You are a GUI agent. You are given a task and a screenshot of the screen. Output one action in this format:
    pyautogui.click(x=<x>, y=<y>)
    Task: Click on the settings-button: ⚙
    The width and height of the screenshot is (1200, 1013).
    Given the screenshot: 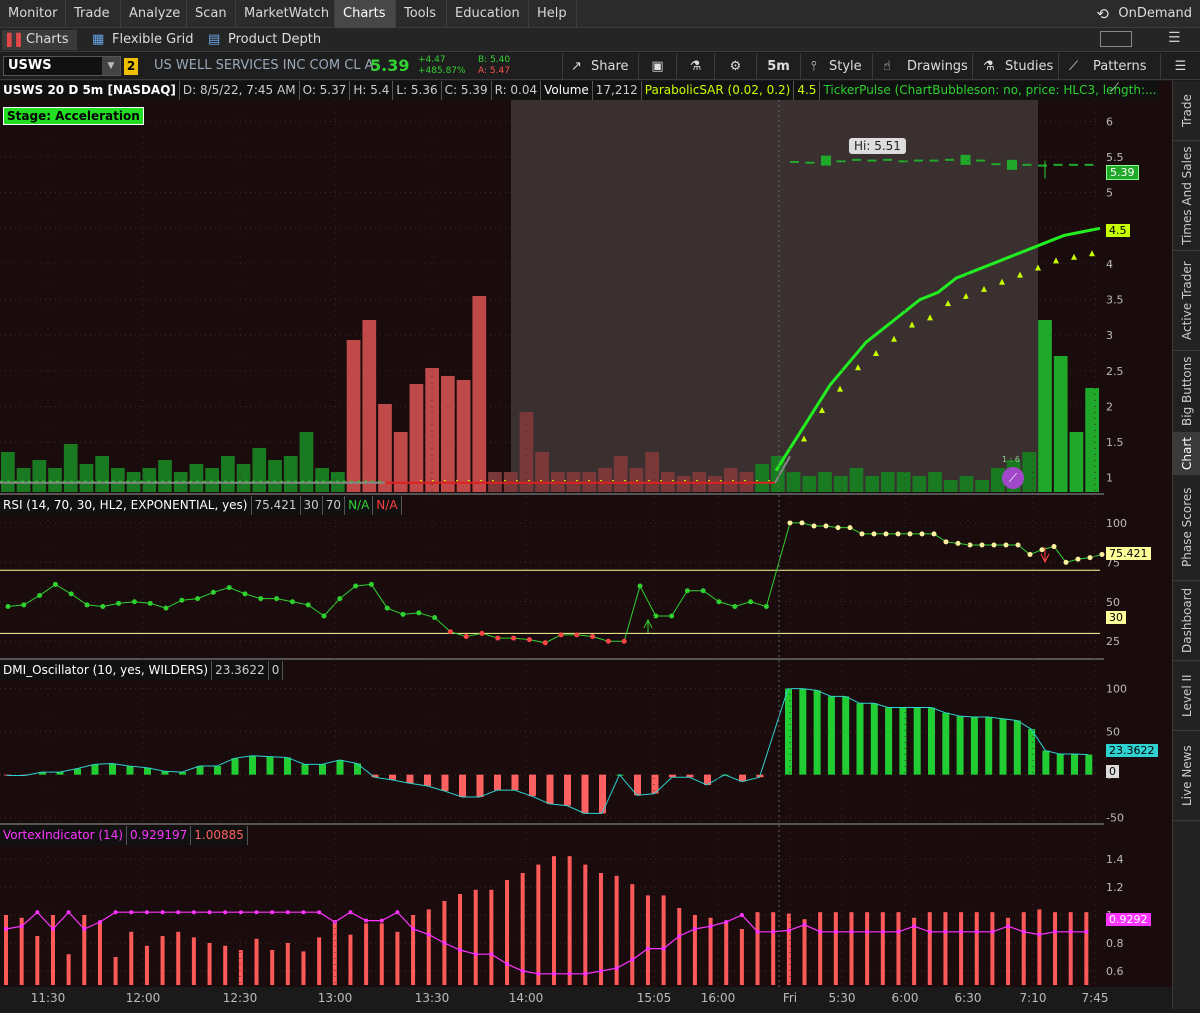 What is the action you would take?
    pyautogui.click(x=735, y=66)
    